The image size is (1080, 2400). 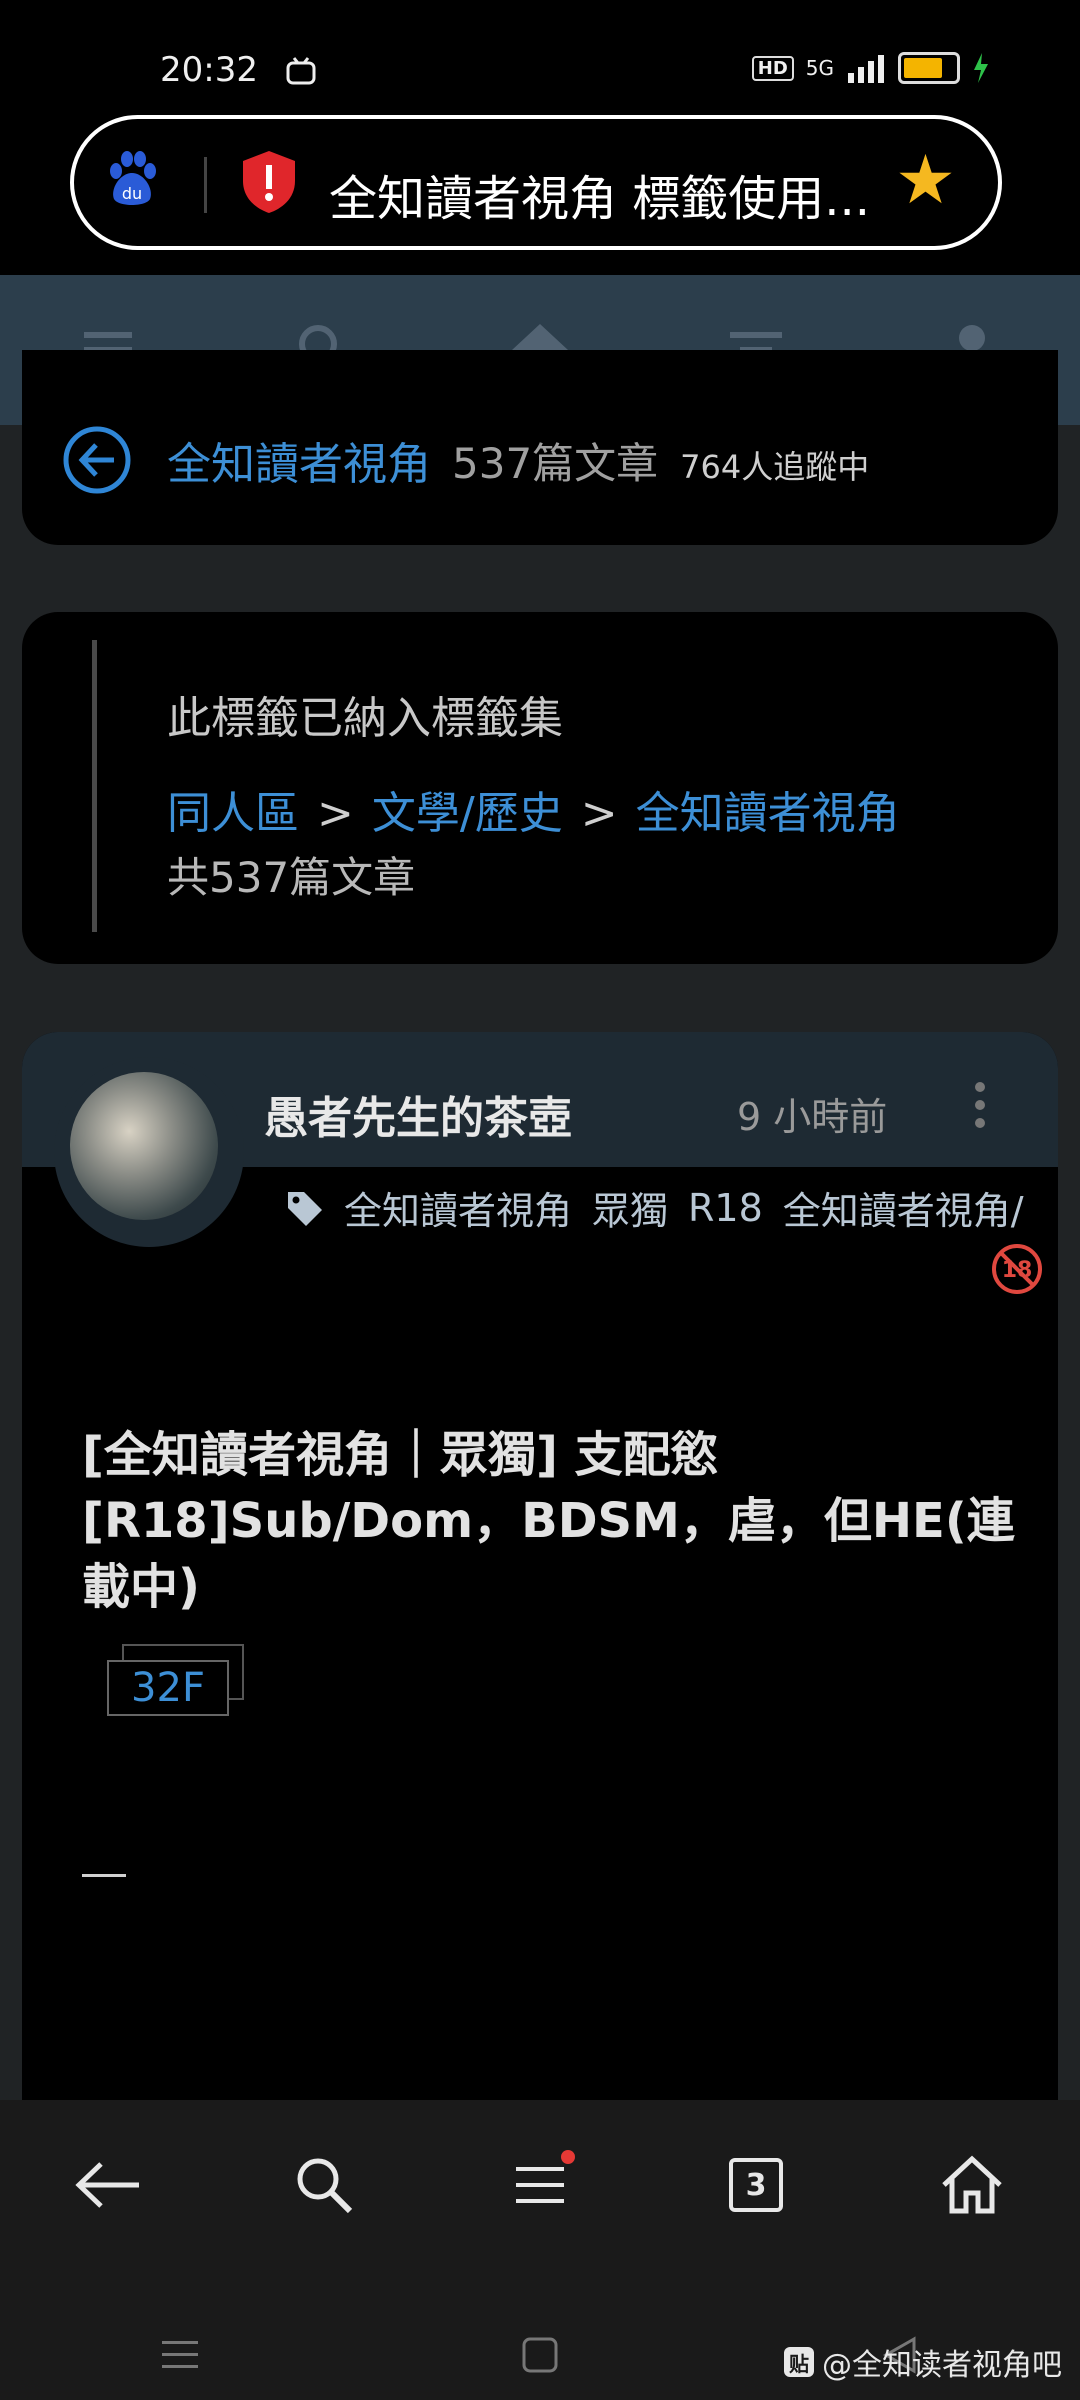 I want to click on tagset-card: 此標籤已納入標籤集 同人區 > 文學/歷史 > 全知讀者視角 共537篇文章, so click(x=540, y=788).